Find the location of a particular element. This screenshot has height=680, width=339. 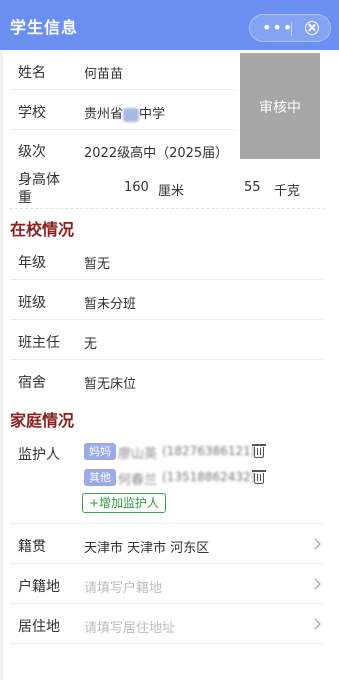

body-label: 身高体重 is located at coordinates (39, 189).